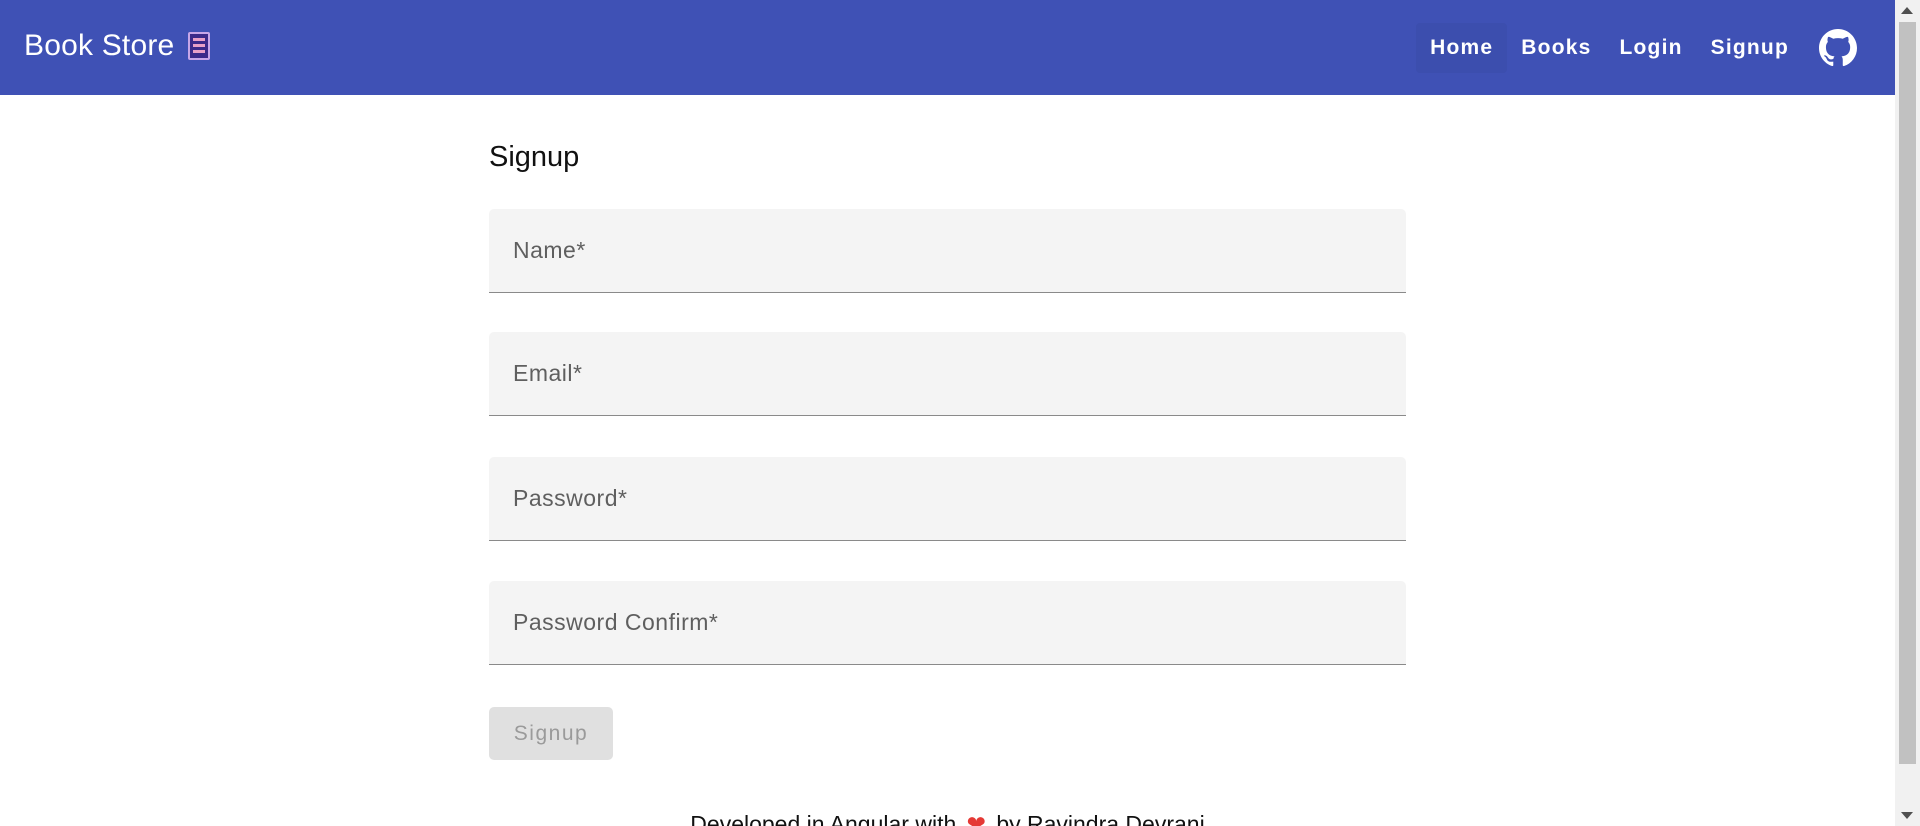  I want to click on nav-home: Home, so click(1462, 47).